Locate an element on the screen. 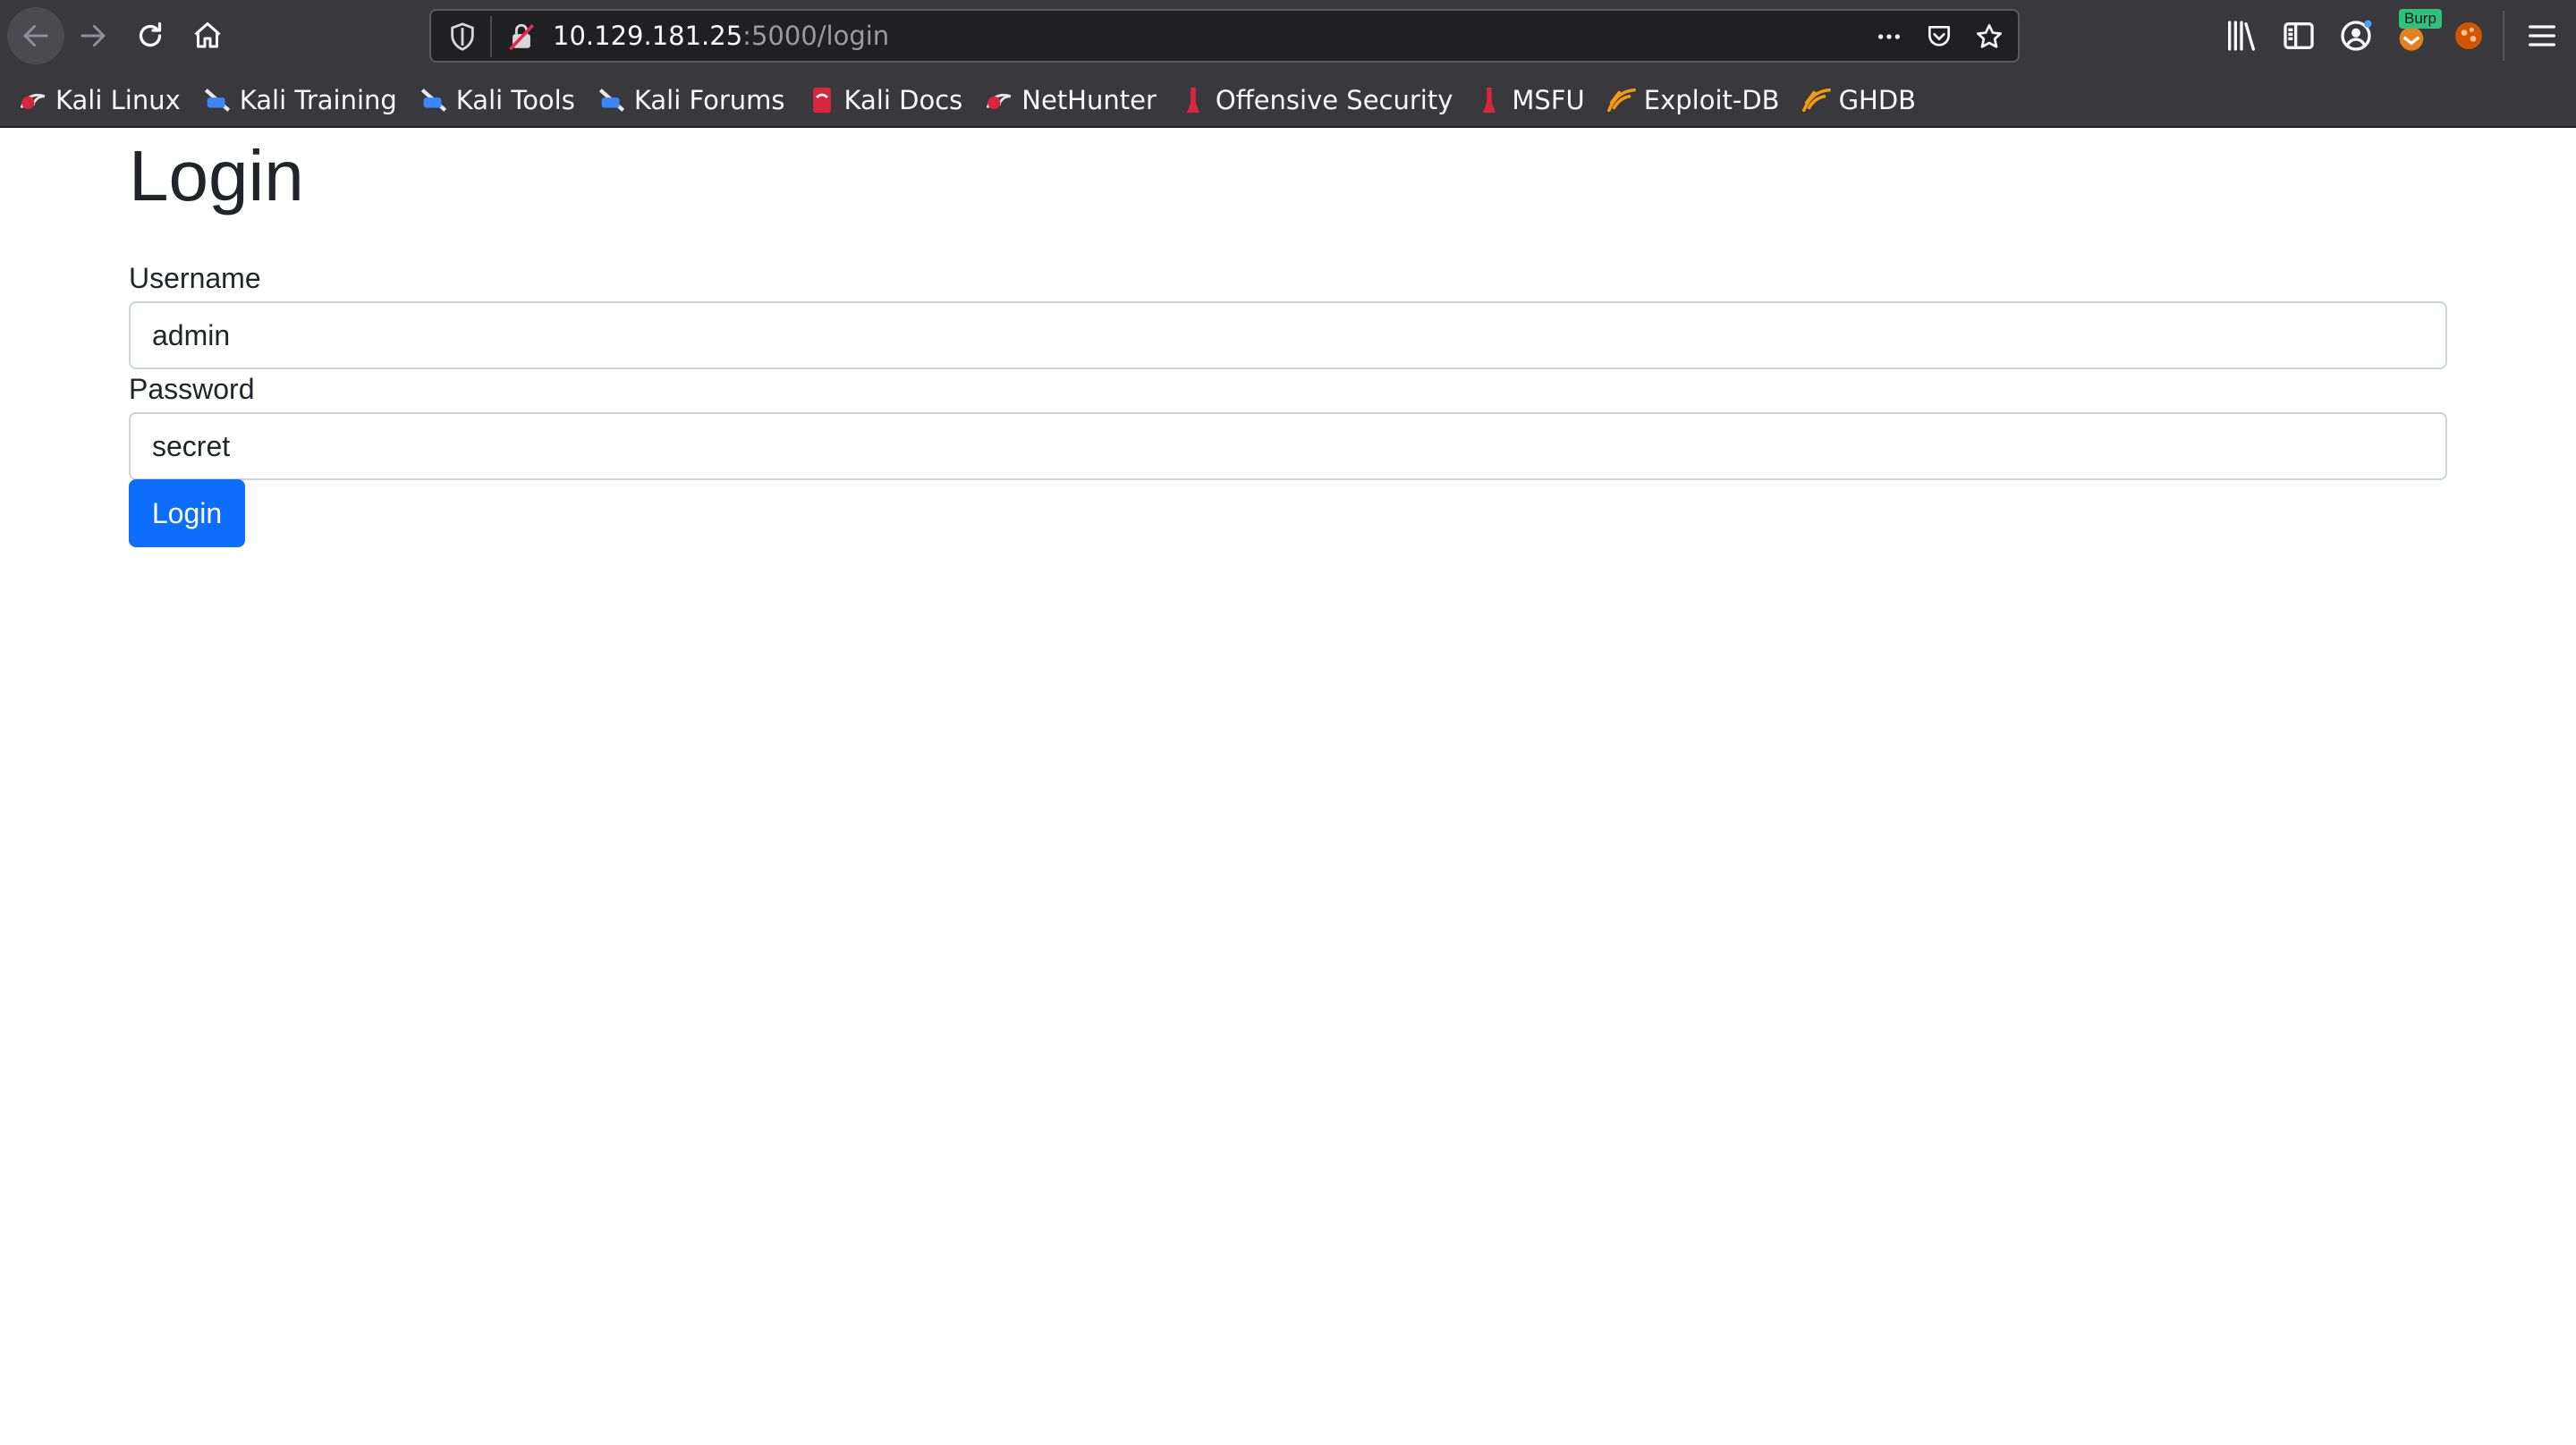 The image size is (2576, 1445). bookmark-label: Exploit-DB is located at coordinates (1711, 100).